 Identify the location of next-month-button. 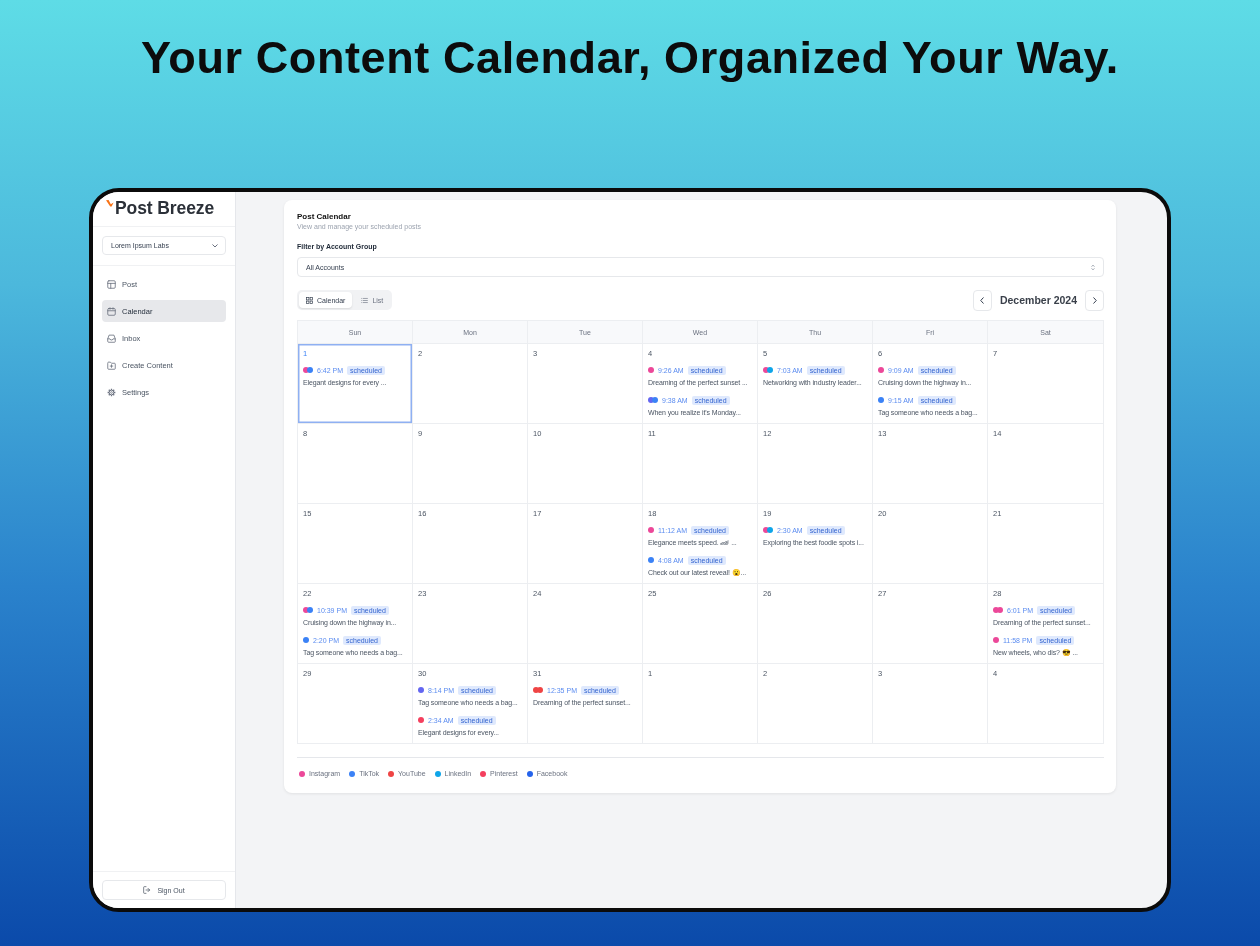
(1094, 300).